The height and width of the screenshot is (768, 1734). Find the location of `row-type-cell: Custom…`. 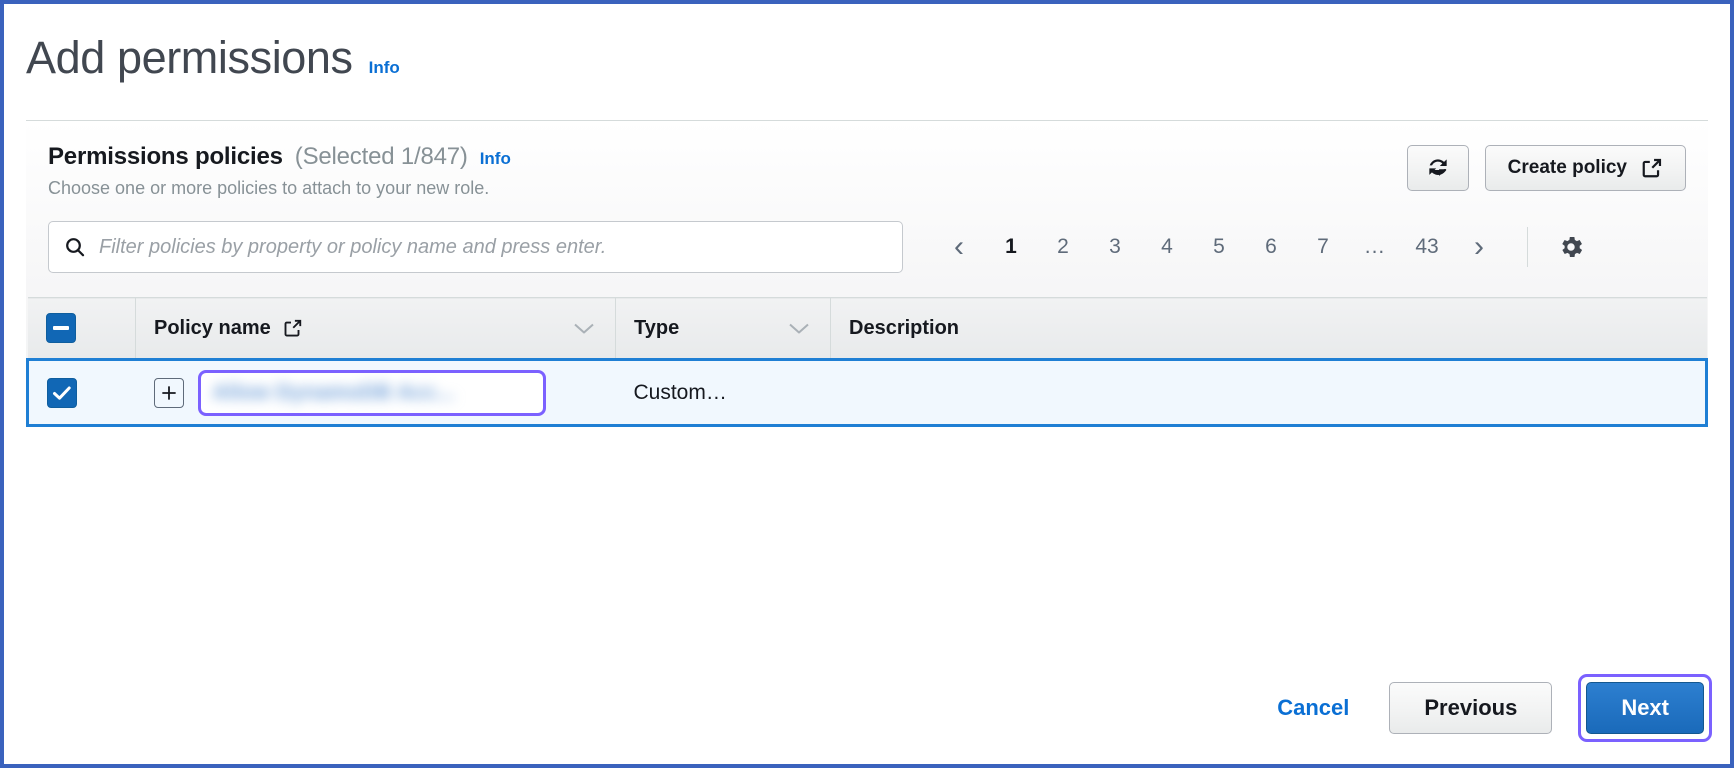

row-type-cell: Custom… is located at coordinates (723, 392).